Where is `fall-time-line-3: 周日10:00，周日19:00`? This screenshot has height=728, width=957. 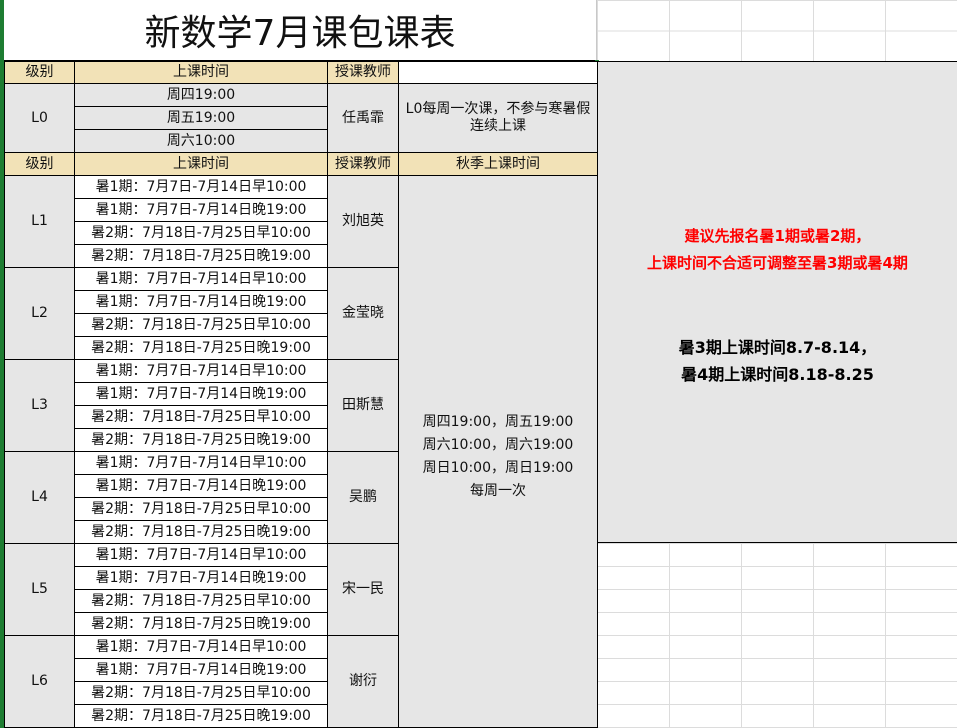 fall-time-line-3: 周日10:00，周日19:00 is located at coordinates (498, 467).